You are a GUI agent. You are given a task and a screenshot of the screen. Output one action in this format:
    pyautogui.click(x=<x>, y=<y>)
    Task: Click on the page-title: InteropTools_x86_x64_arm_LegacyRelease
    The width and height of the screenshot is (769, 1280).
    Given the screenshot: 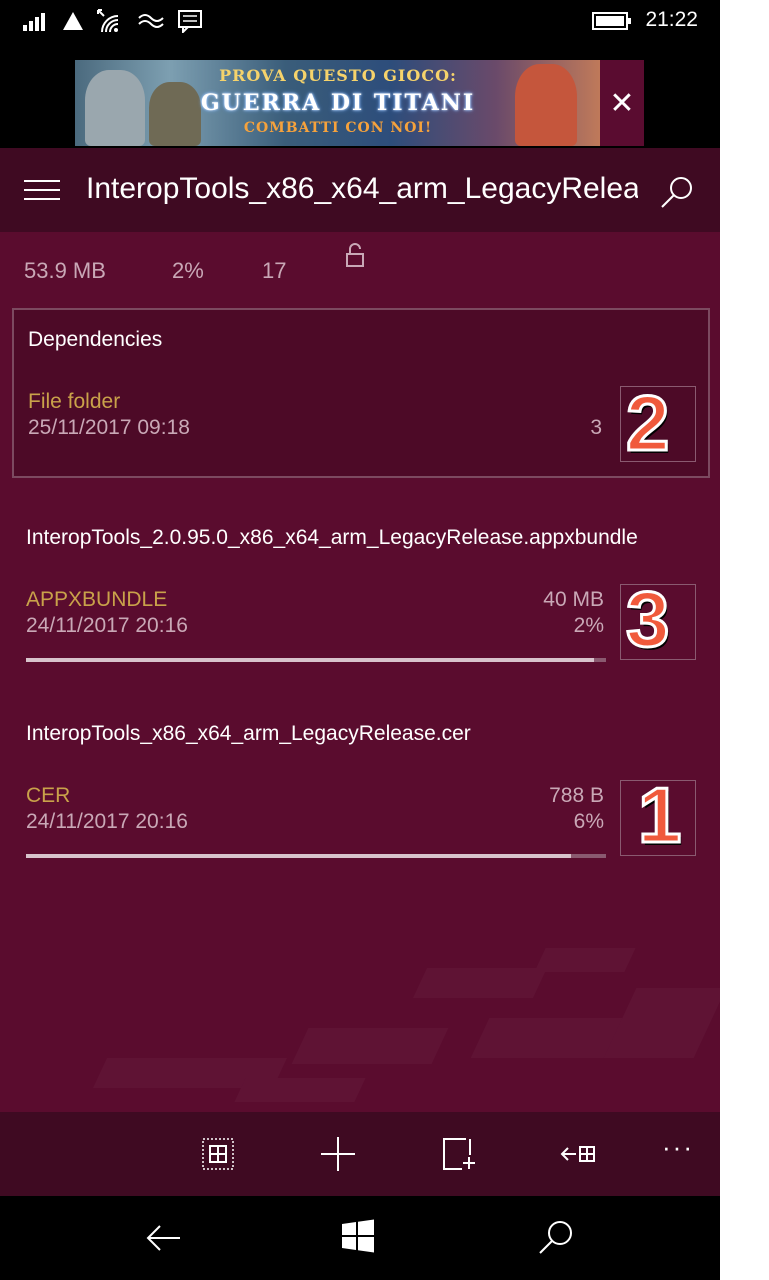 What is the action you would take?
    pyautogui.click(x=362, y=188)
    